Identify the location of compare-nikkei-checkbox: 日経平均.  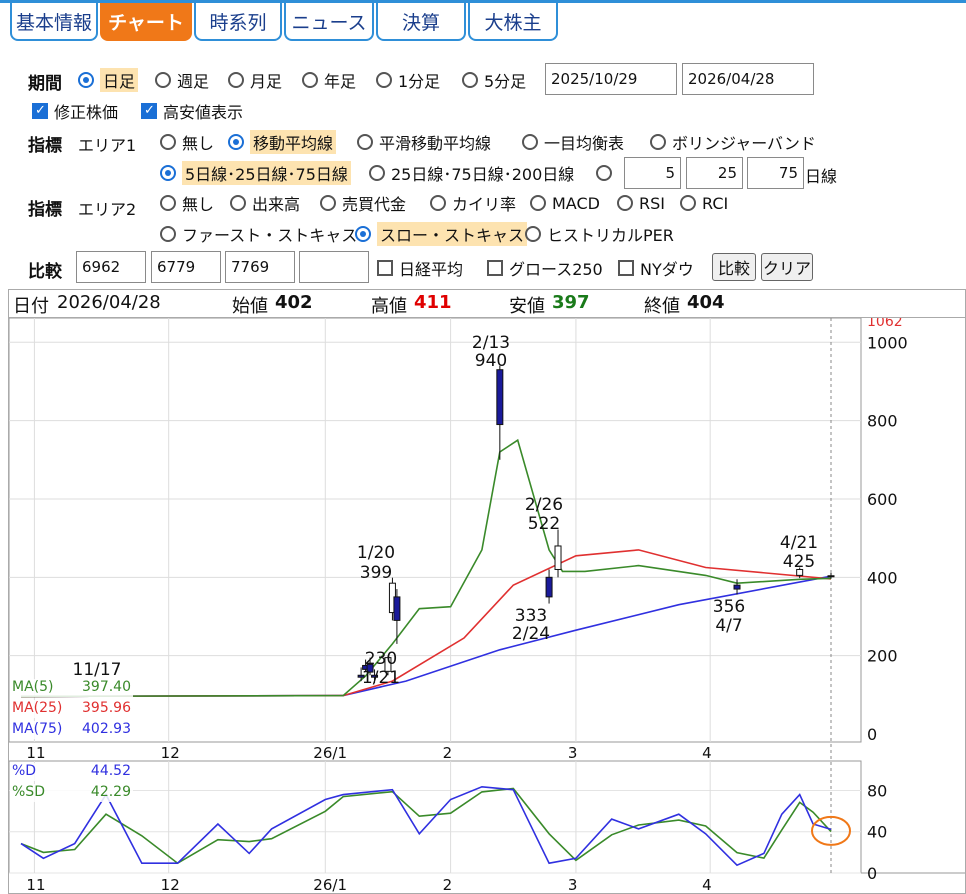
(420, 268).